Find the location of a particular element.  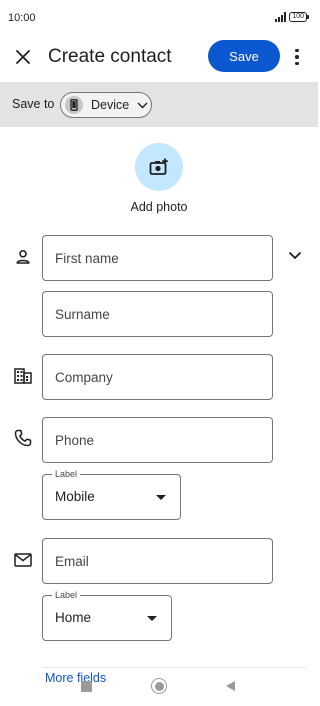

phone-placeholder: Phone is located at coordinates (75, 440).